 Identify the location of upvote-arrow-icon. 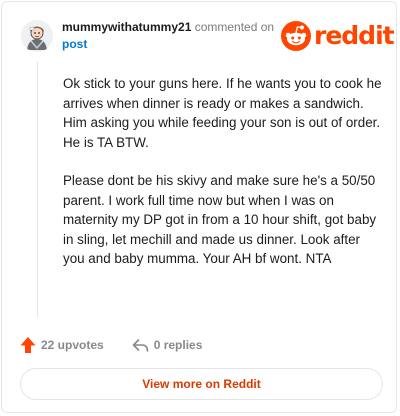
(28, 345).